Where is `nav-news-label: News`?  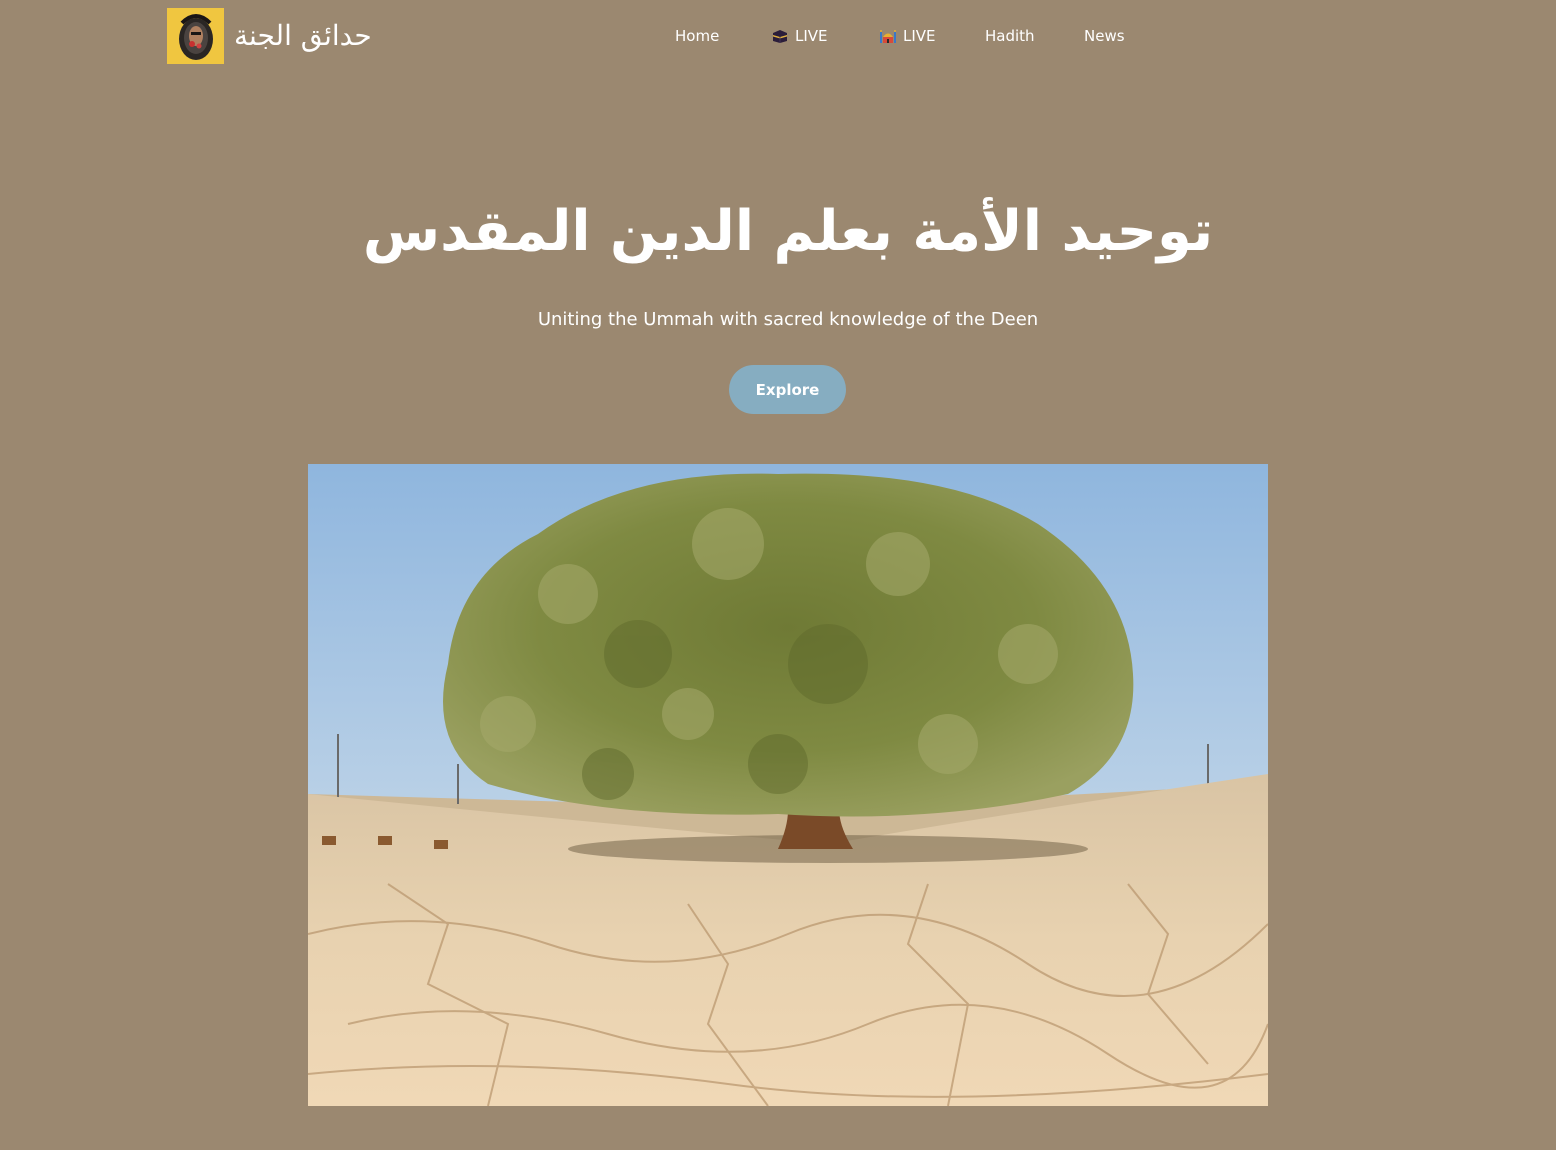 nav-news-label: News is located at coordinates (1104, 36).